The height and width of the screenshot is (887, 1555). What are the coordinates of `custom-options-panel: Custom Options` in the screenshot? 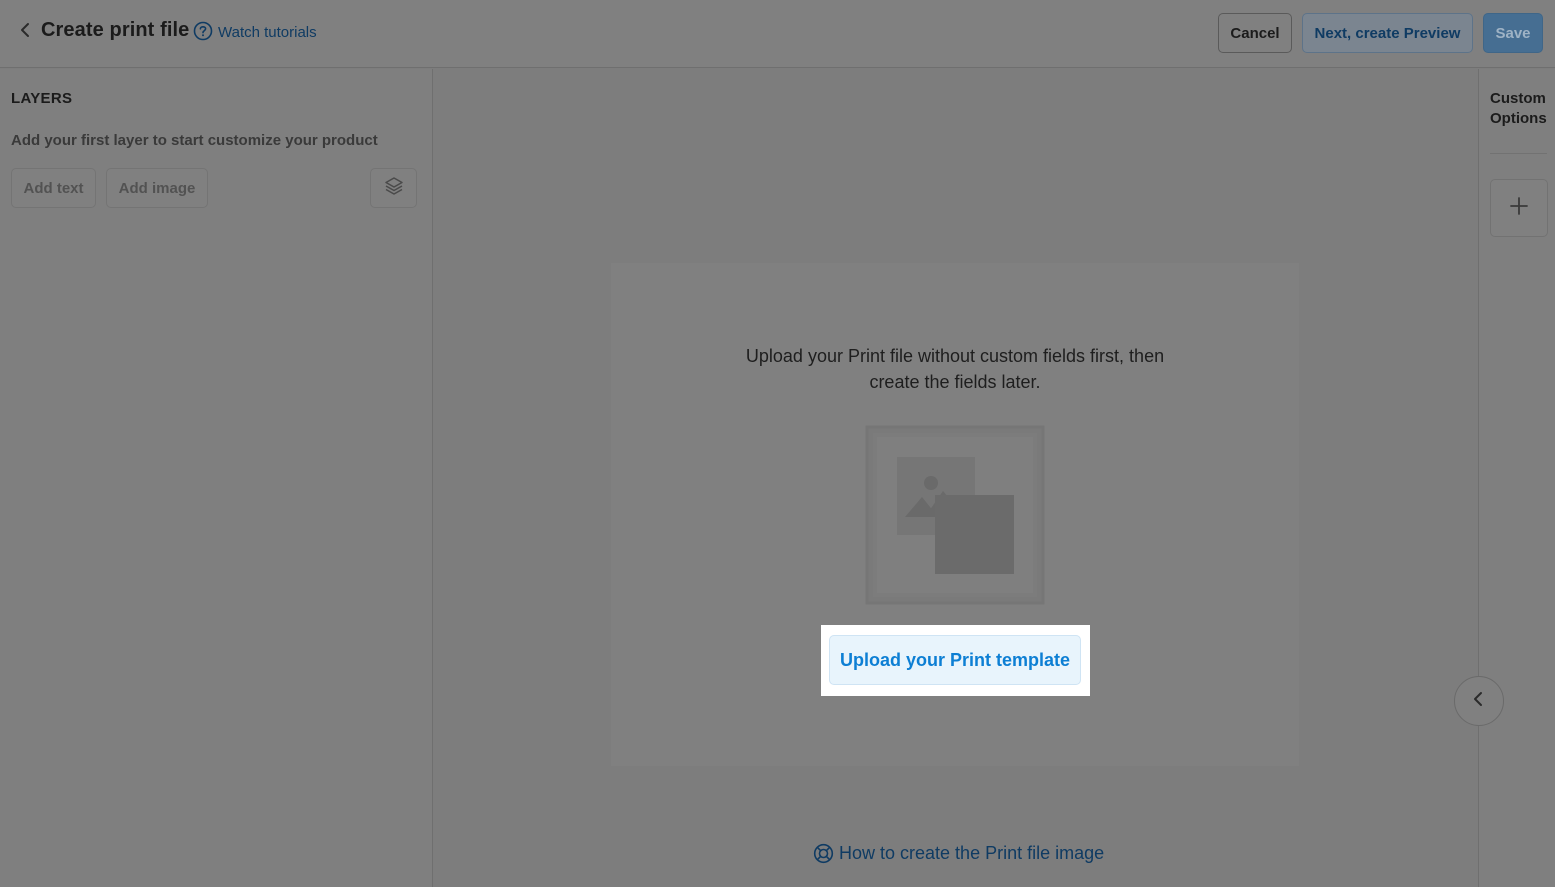 It's located at (1516, 478).